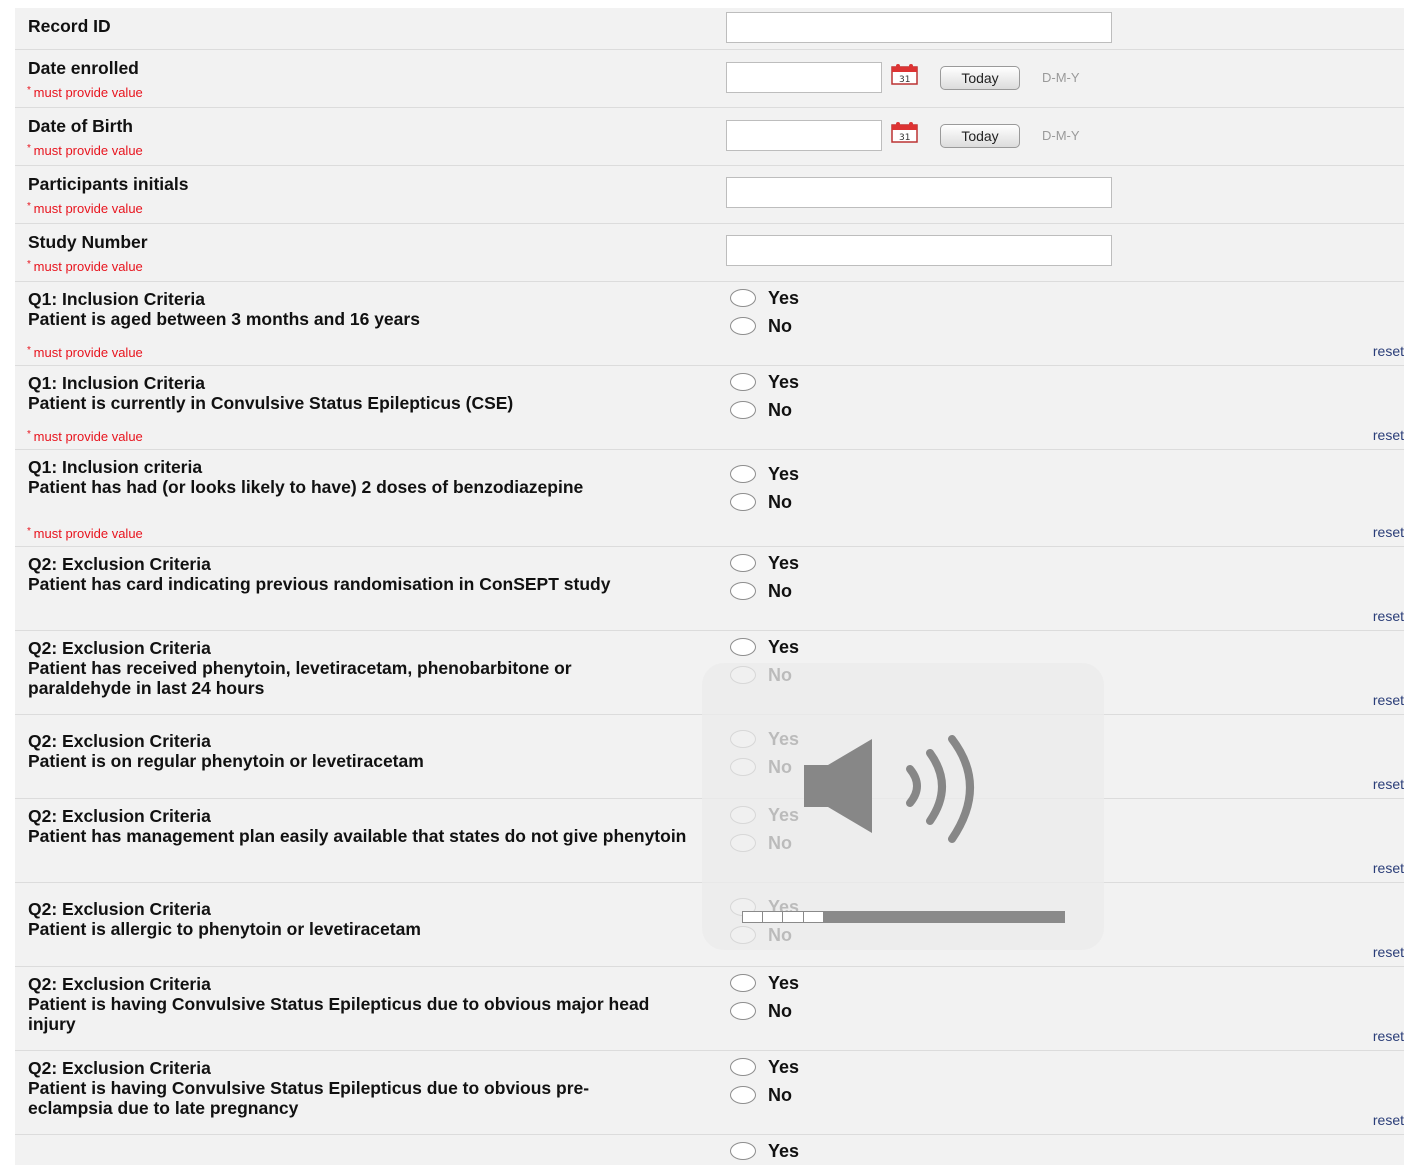 The height and width of the screenshot is (1165, 1404). I want to click on volume-remaining-bar, so click(943, 917).